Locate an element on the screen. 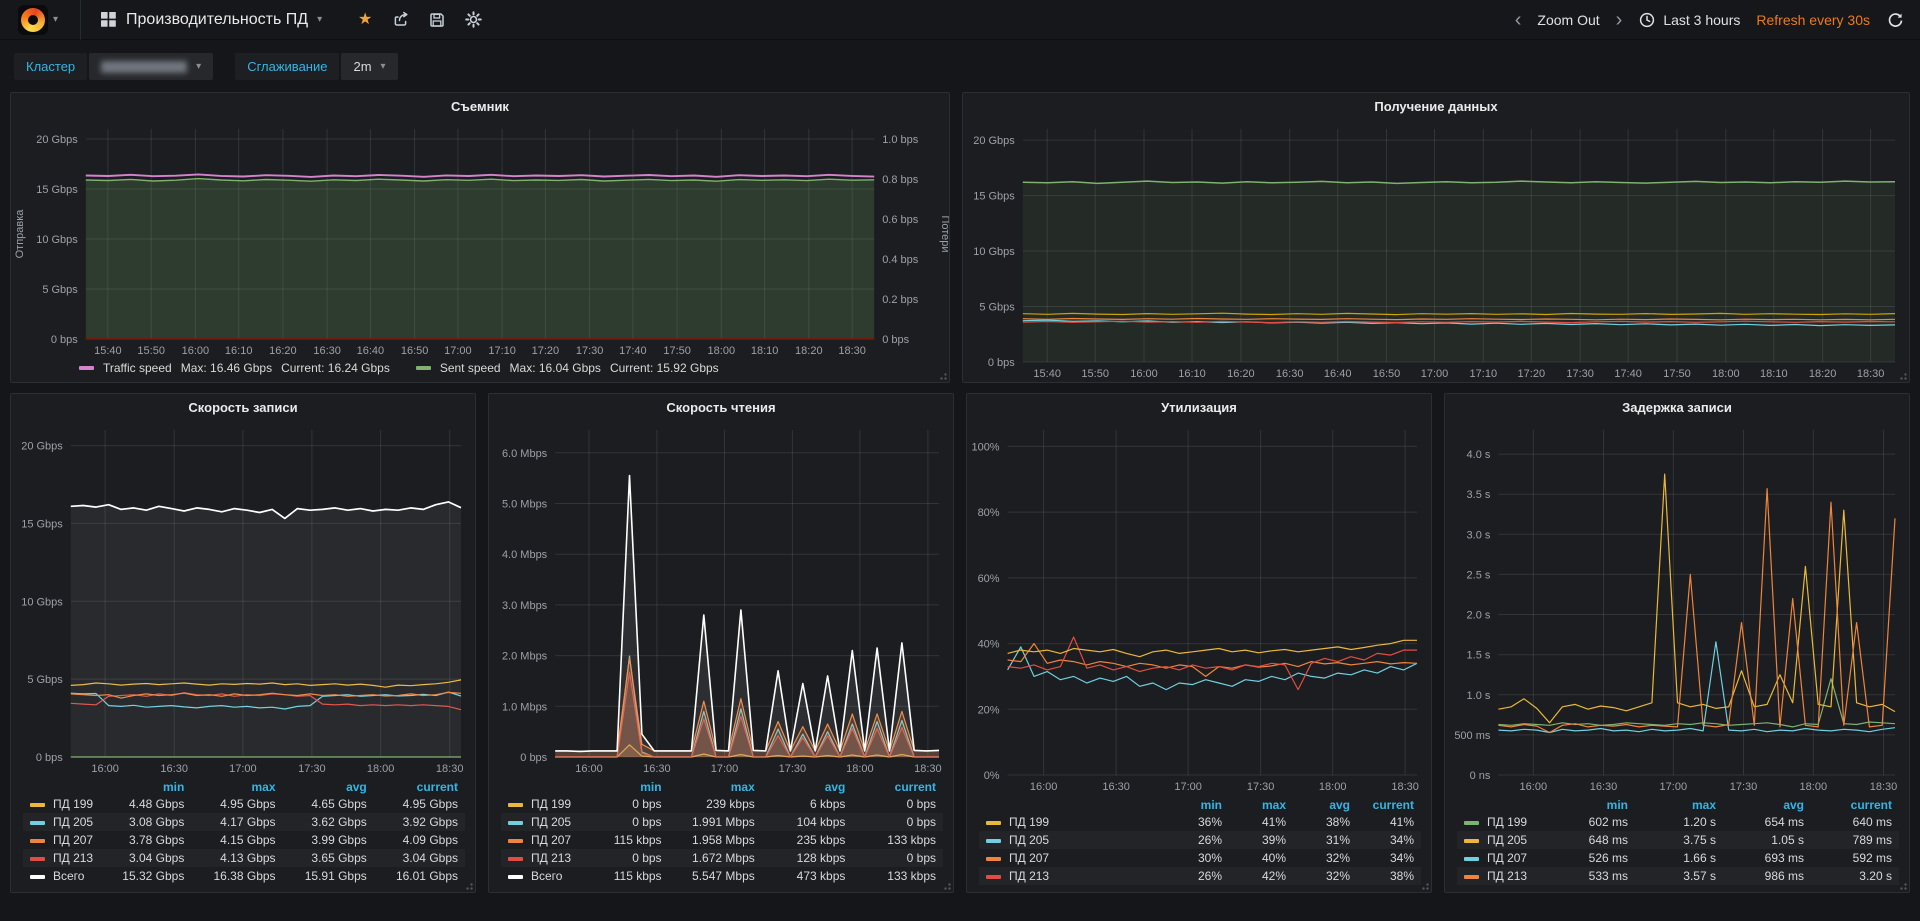 The width and height of the screenshot is (1920, 921). panel-title: Получение данных is located at coordinates (1436, 106).